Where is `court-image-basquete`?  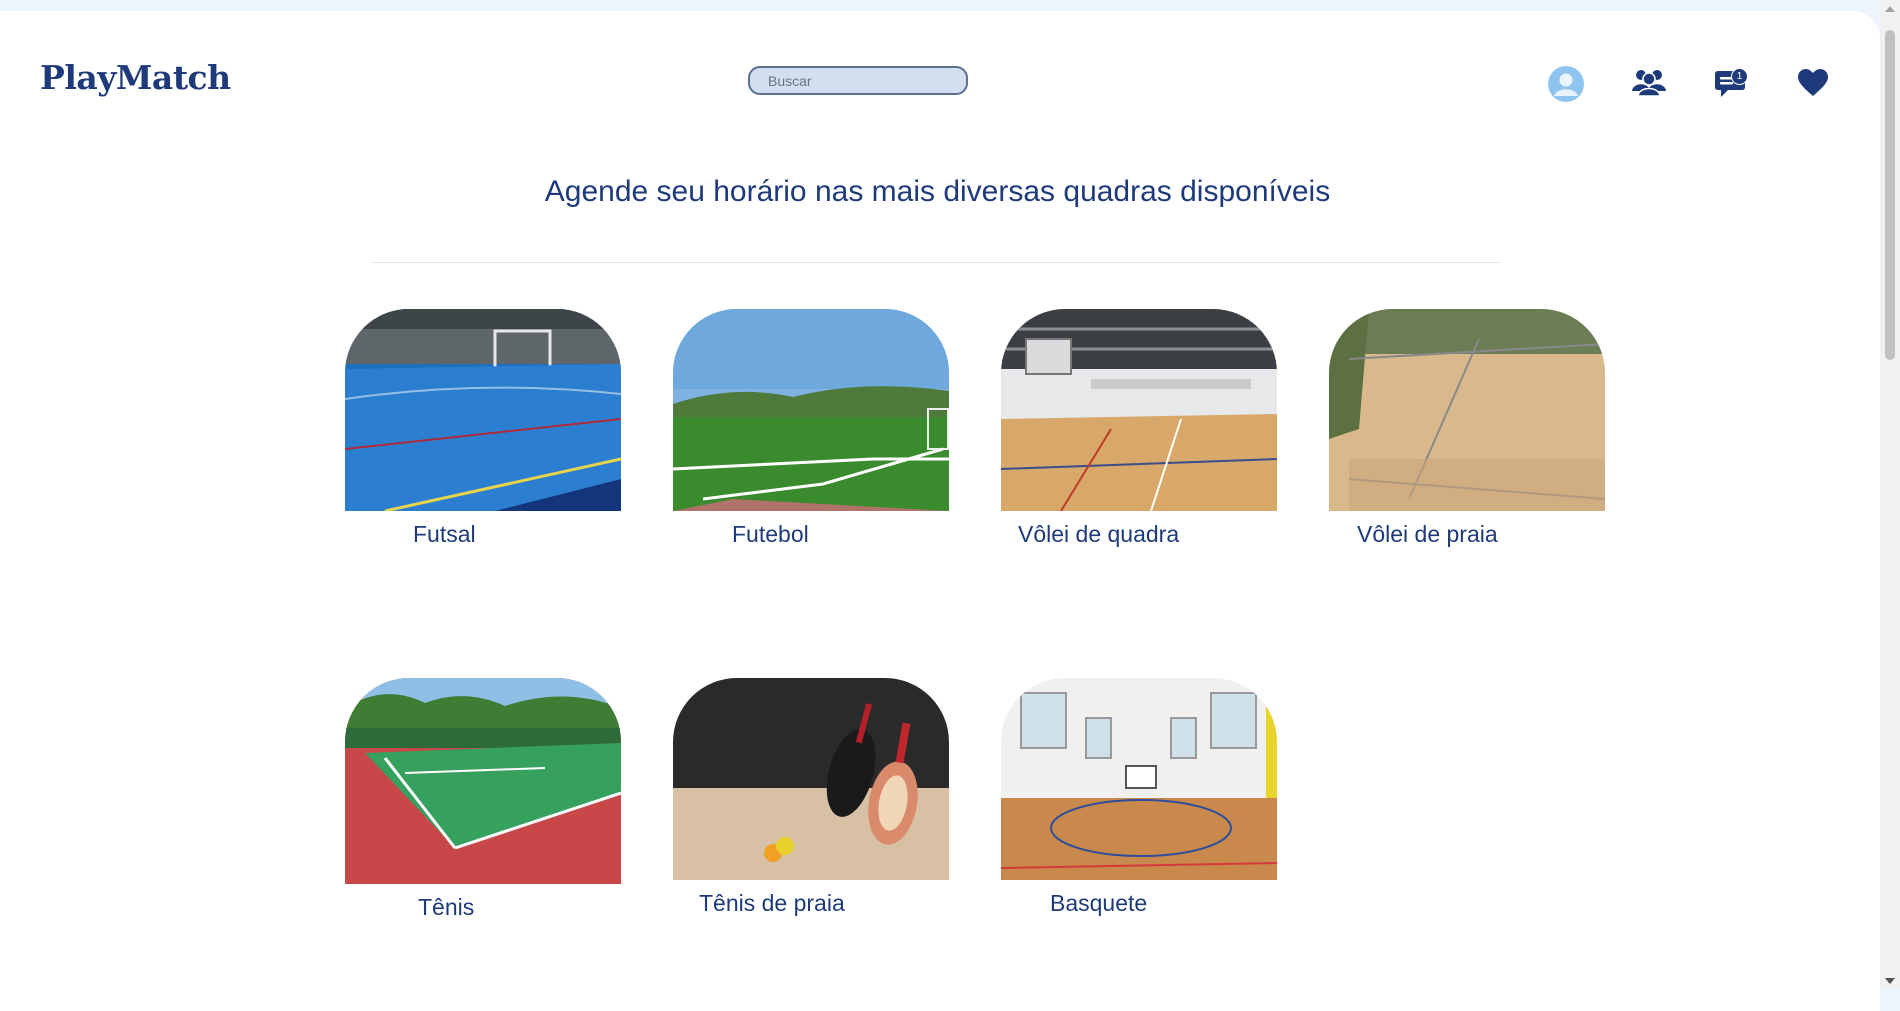 court-image-basquete is located at coordinates (1139, 779).